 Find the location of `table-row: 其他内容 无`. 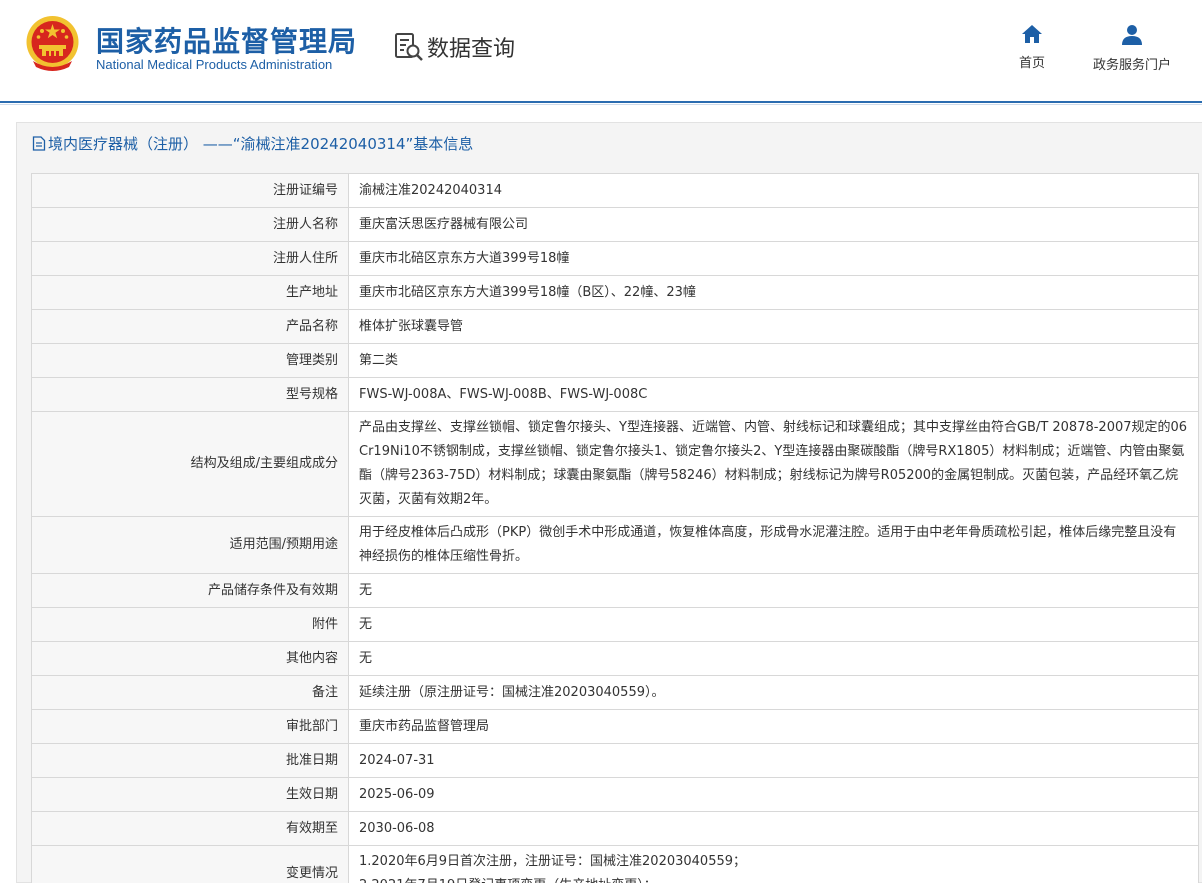

table-row: 其他内容 无 is located at coordinates (615, 658).